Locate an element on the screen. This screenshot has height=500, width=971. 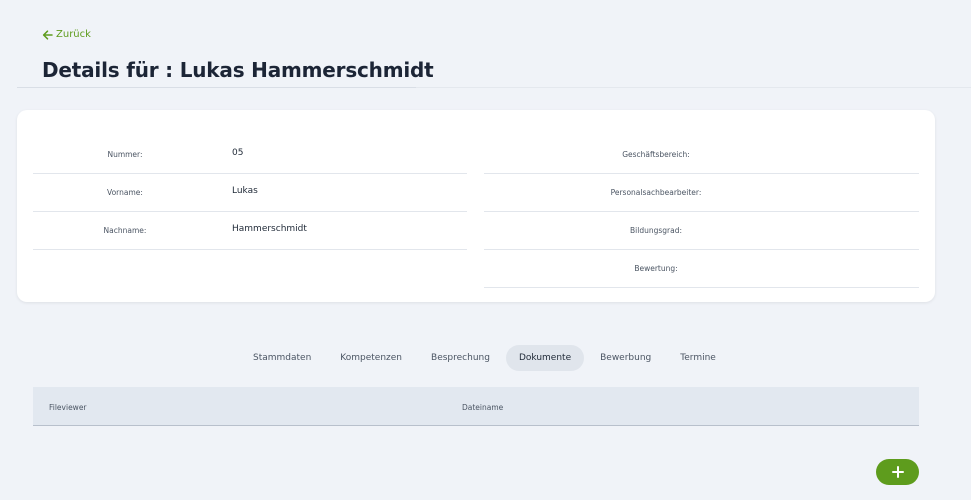
plus-icon is located at coordinates (897, 472).